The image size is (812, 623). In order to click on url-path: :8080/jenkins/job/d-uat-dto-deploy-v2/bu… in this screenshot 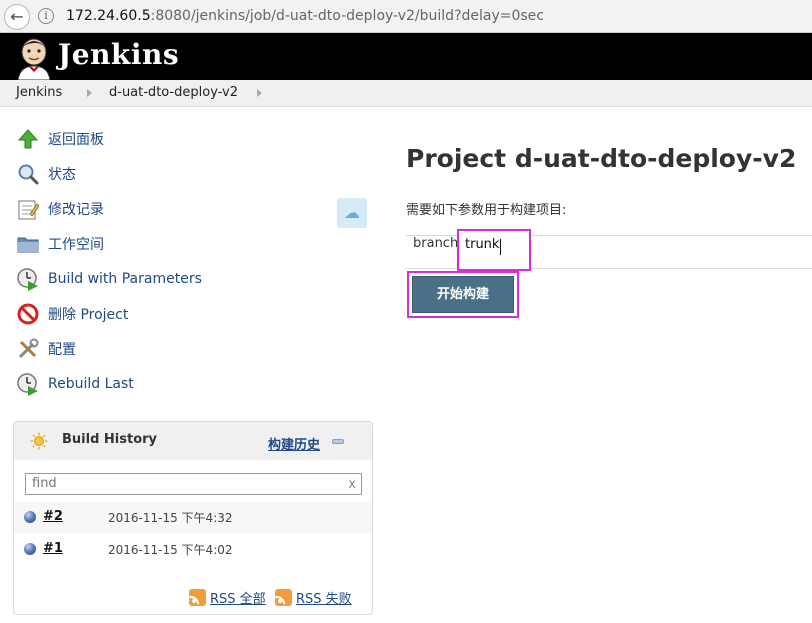, I will do `click(347, 16)`.